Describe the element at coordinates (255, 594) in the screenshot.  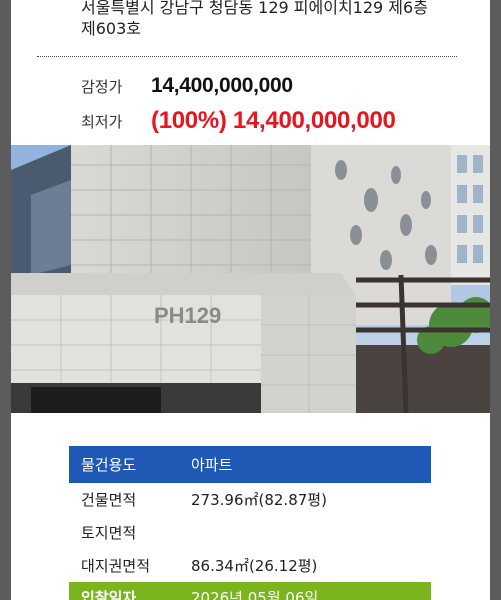
I see `bid-date-value: 2026년 05월 06일` at that location.